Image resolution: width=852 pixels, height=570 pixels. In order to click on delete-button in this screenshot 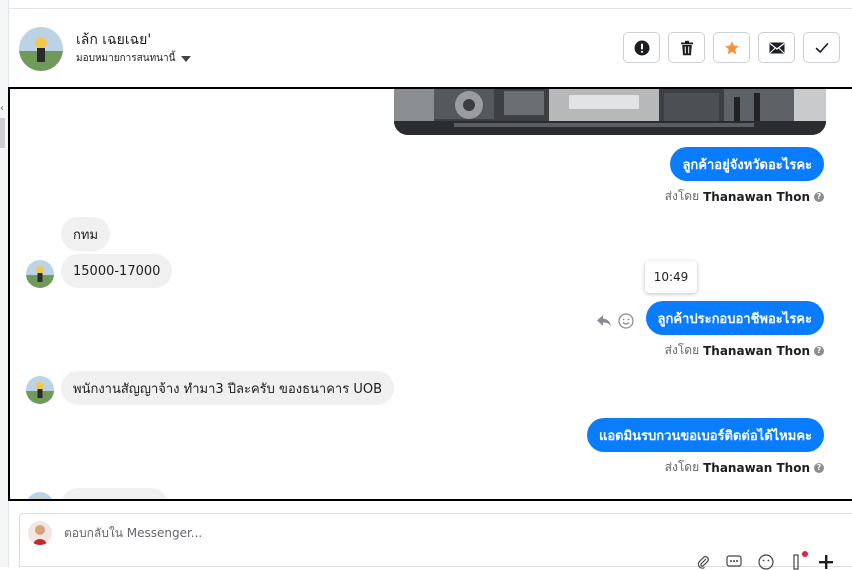, I will do `click(686, 47)`.